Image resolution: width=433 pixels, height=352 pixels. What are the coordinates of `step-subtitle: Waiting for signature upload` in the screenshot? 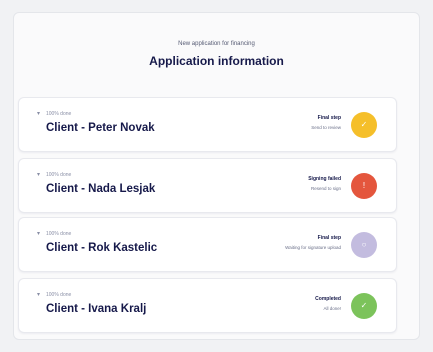 It's located at (313, 247).